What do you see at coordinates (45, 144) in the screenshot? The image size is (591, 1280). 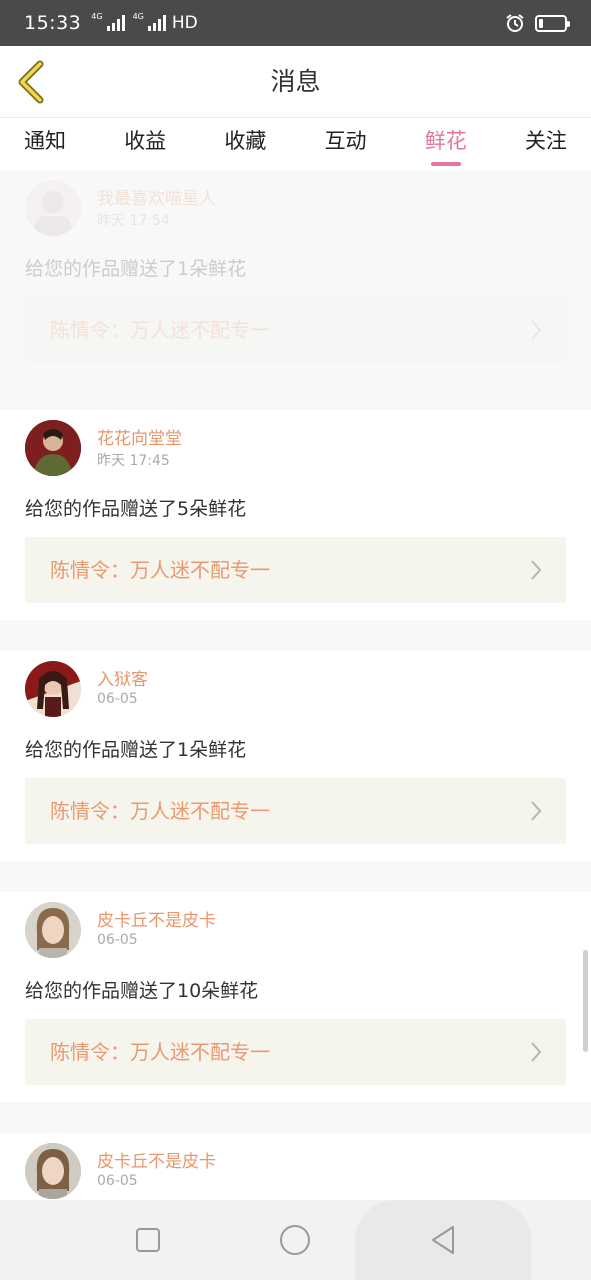 I see `tab-notifications: 通知` at bounding box center [45, 144].